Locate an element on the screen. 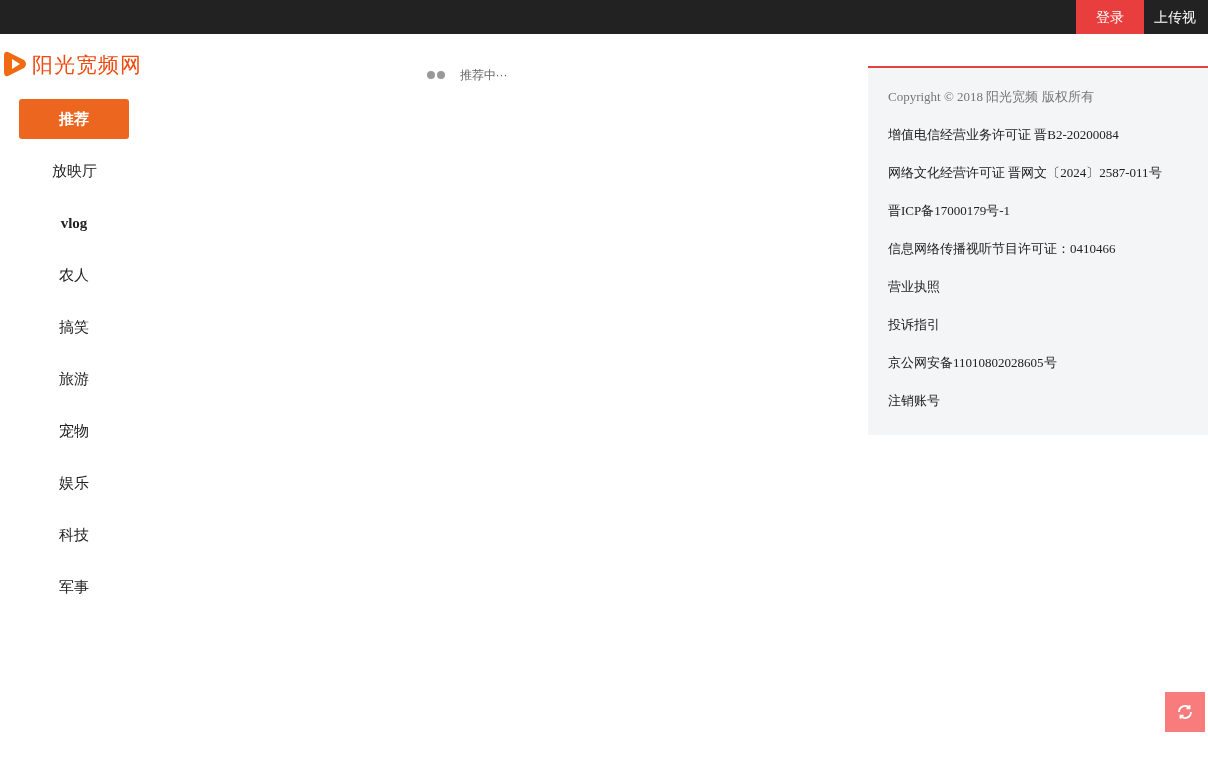  nav-tab: 农人 is located at coordinates (74, 275).